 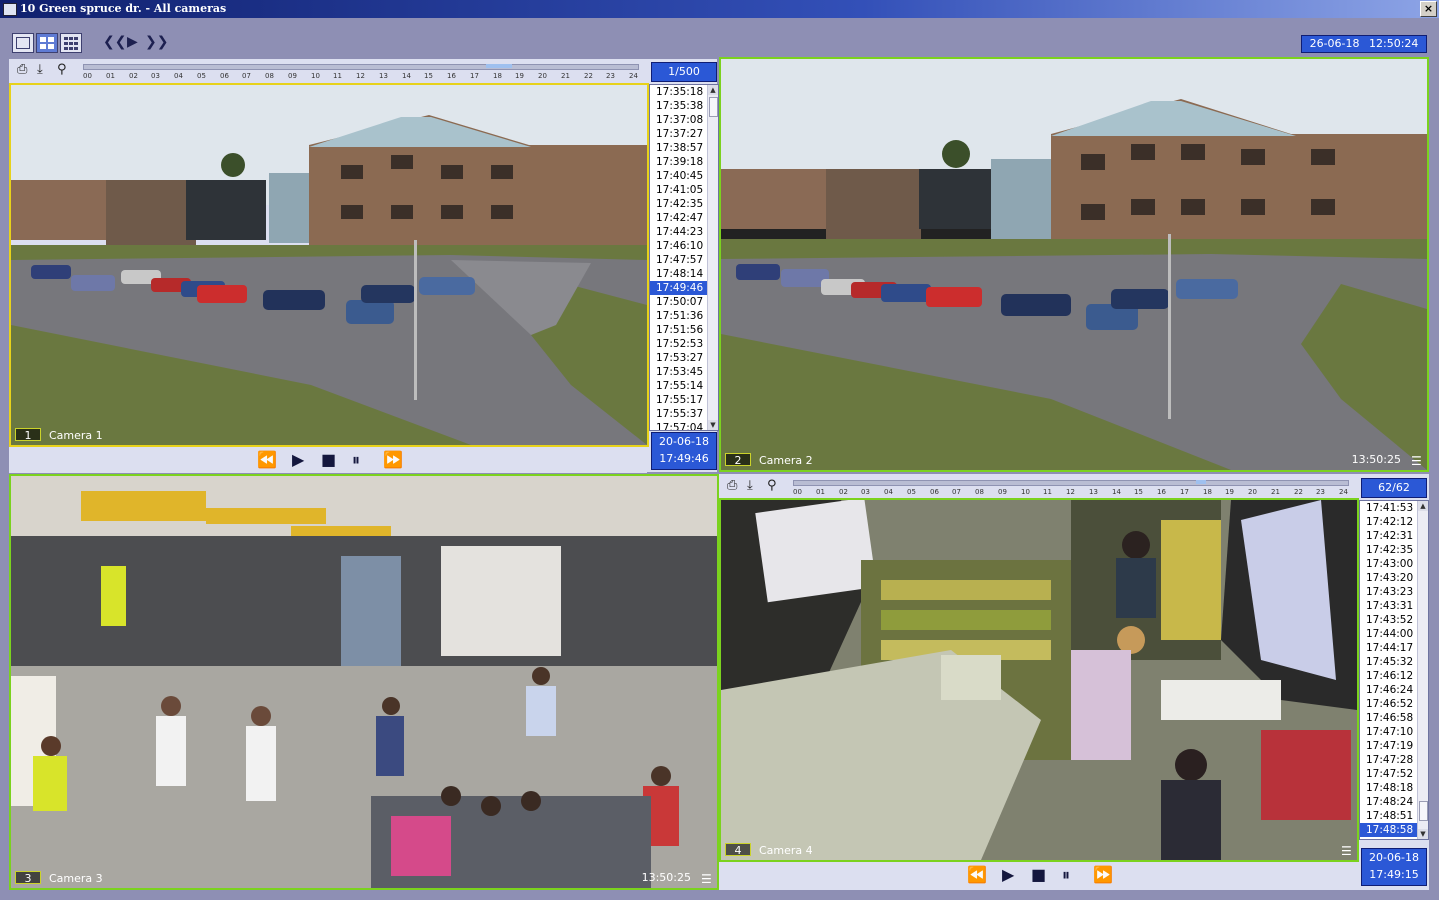 What do you see at coordinates (1364, 44) in the screenshot?
I see `current-datetime: 26-06-18 12:50:24` at bounding box center [1364, 44].